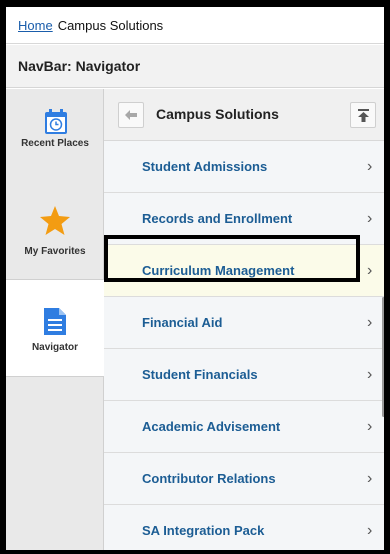  Describe the element at coordinates (195, 66) in the screenshot. I see `navbar-header: NavBar: Navigator` at that location.